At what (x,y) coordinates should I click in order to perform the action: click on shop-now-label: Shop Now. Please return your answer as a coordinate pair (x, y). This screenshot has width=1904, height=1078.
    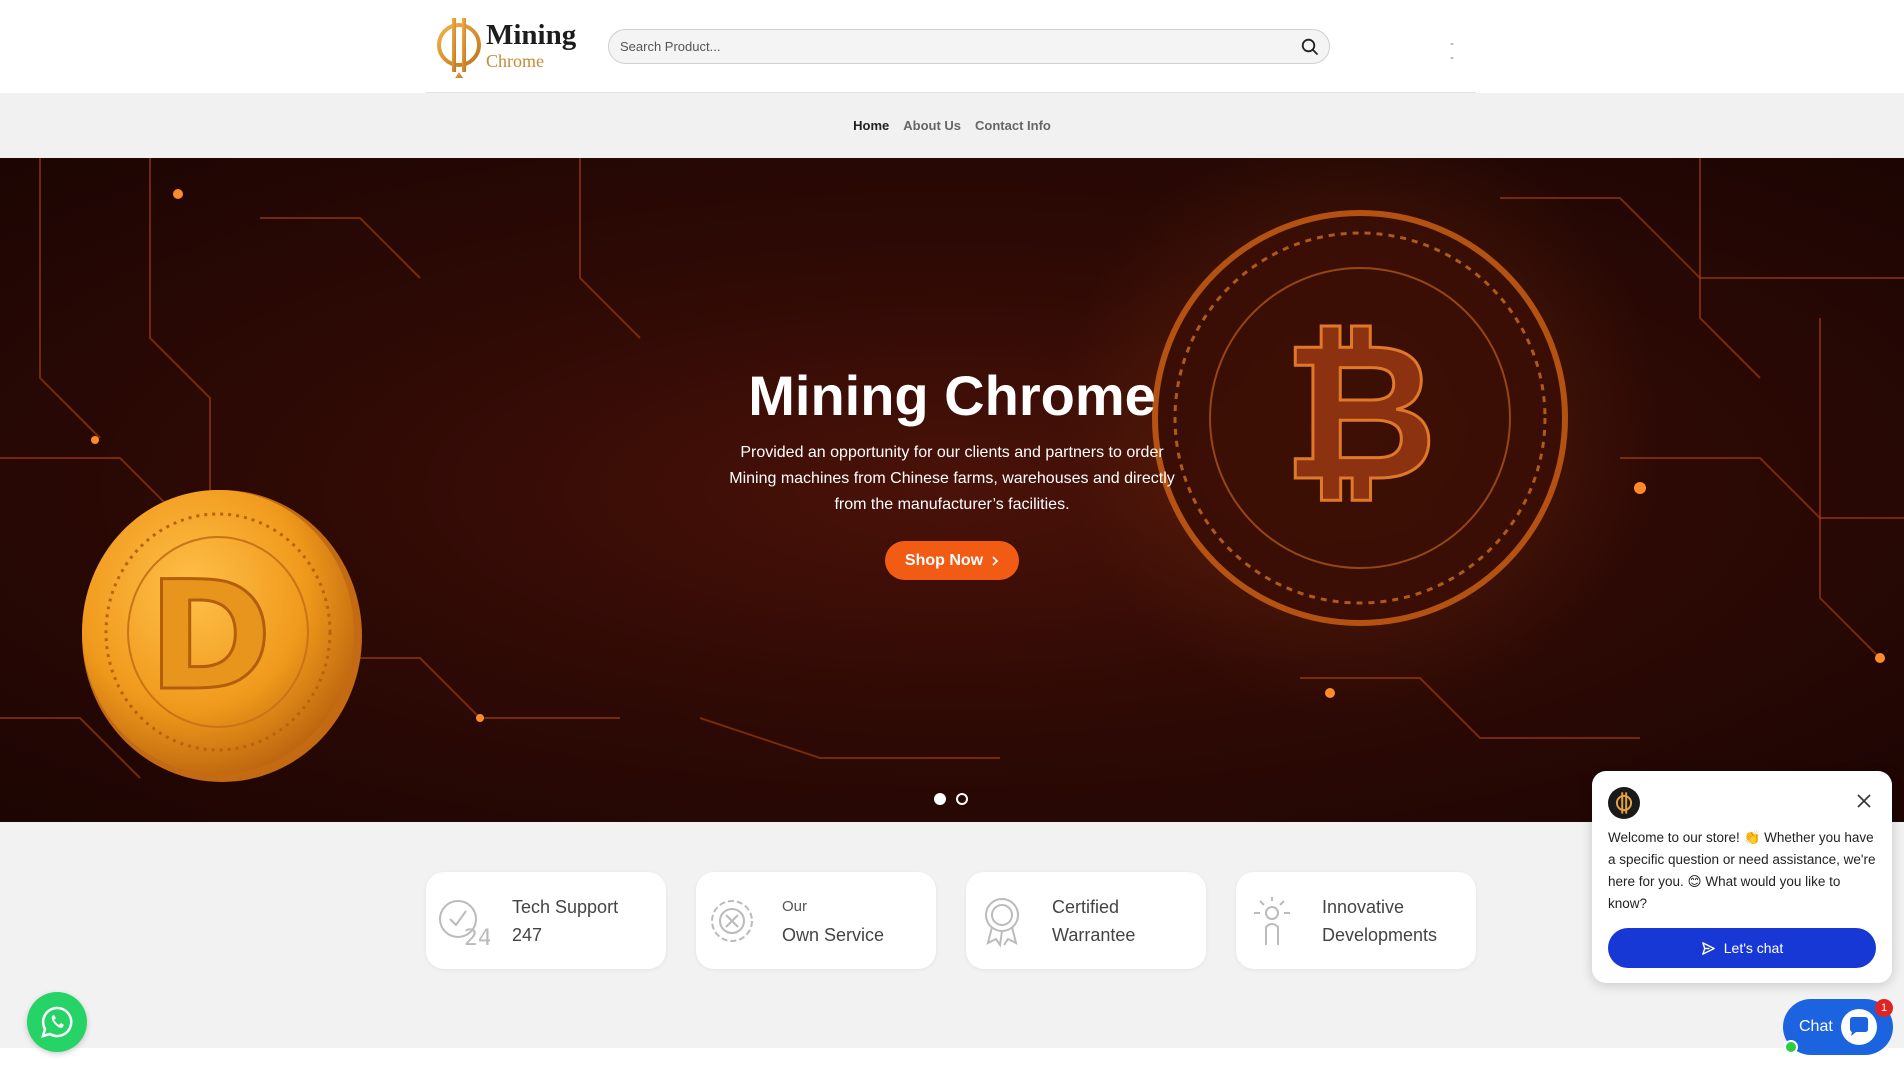
    Looking at the image, I should click on (944, 560).